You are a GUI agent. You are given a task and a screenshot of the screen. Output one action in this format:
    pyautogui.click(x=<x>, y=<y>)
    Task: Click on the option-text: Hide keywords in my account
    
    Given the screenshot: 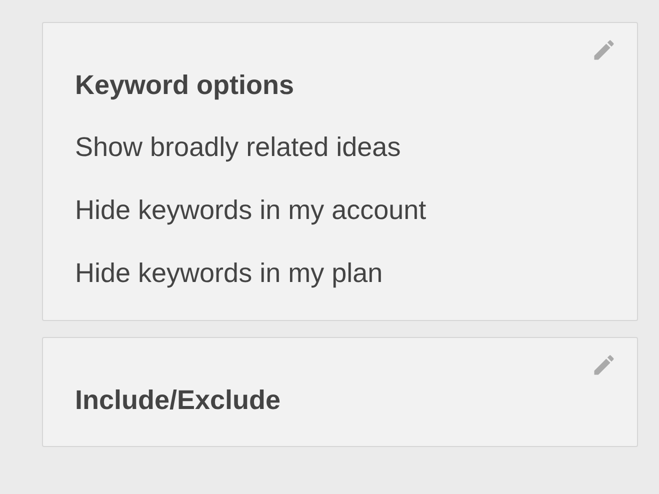 What is the action you would take?
    pyautogui.click(x=251, y=210)
    